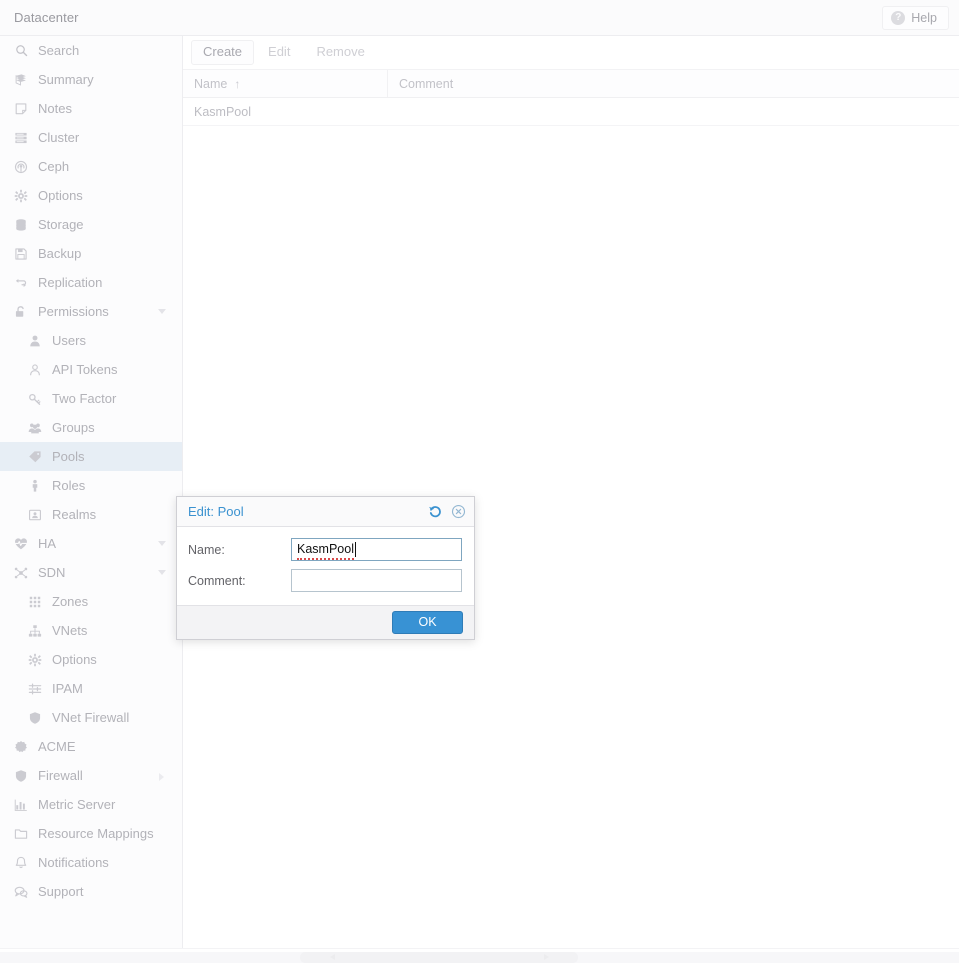 This screenshot has height=970, width=959. What do you see at coordinates (21, 747) in the screenshot?
I see `certificate-icon` at bounding box center [21, 747].